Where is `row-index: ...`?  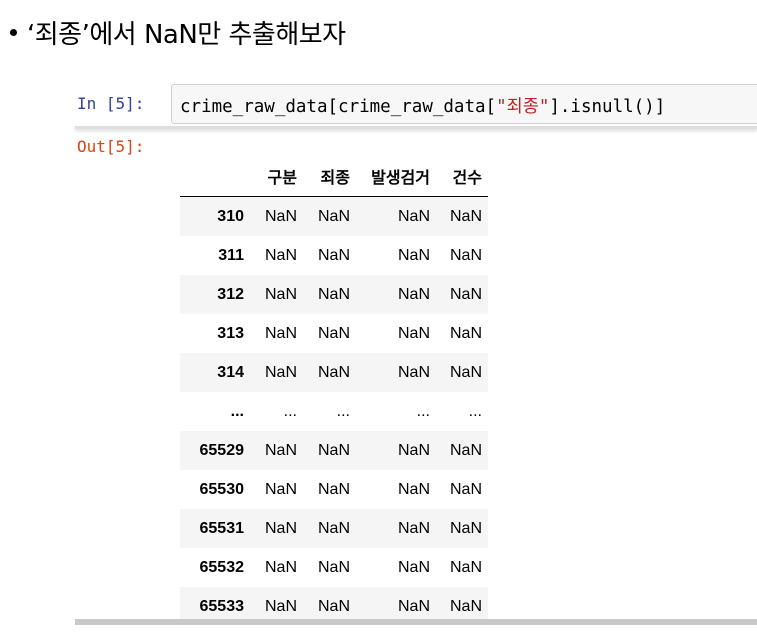 row-index: ... is located at coordinates (237, 411).